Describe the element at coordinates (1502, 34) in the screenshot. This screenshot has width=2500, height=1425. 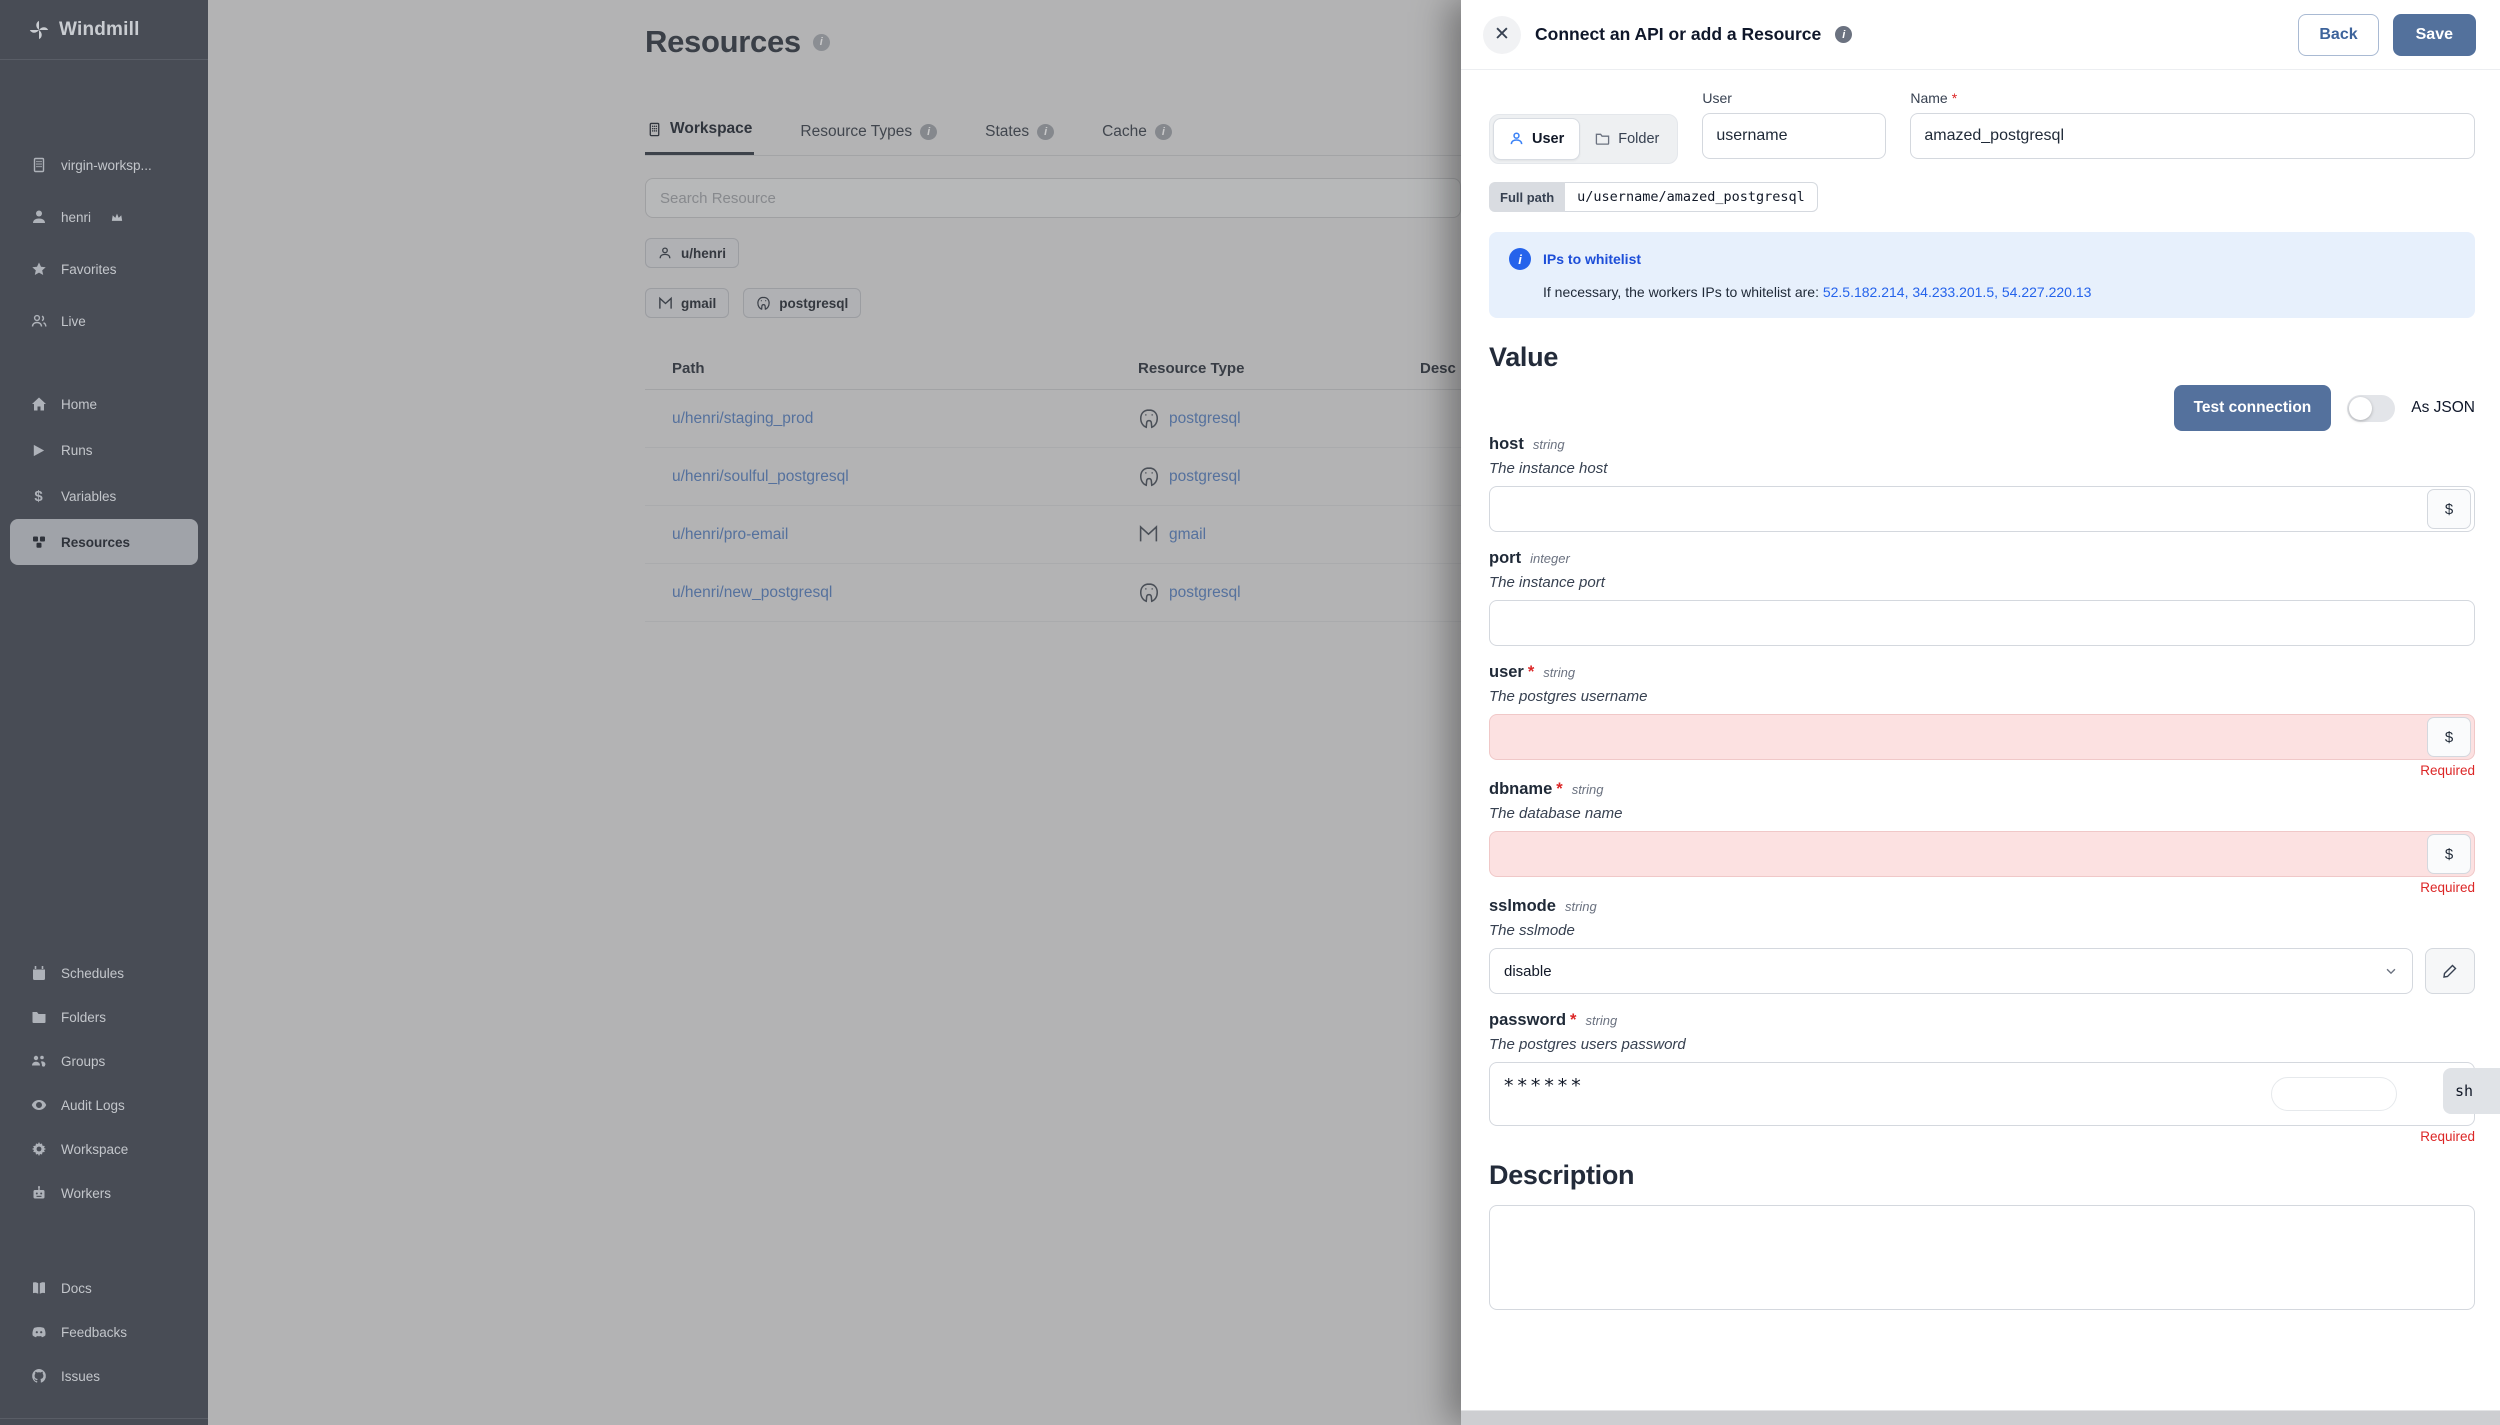
I see `close-icon: ✕` at that location.